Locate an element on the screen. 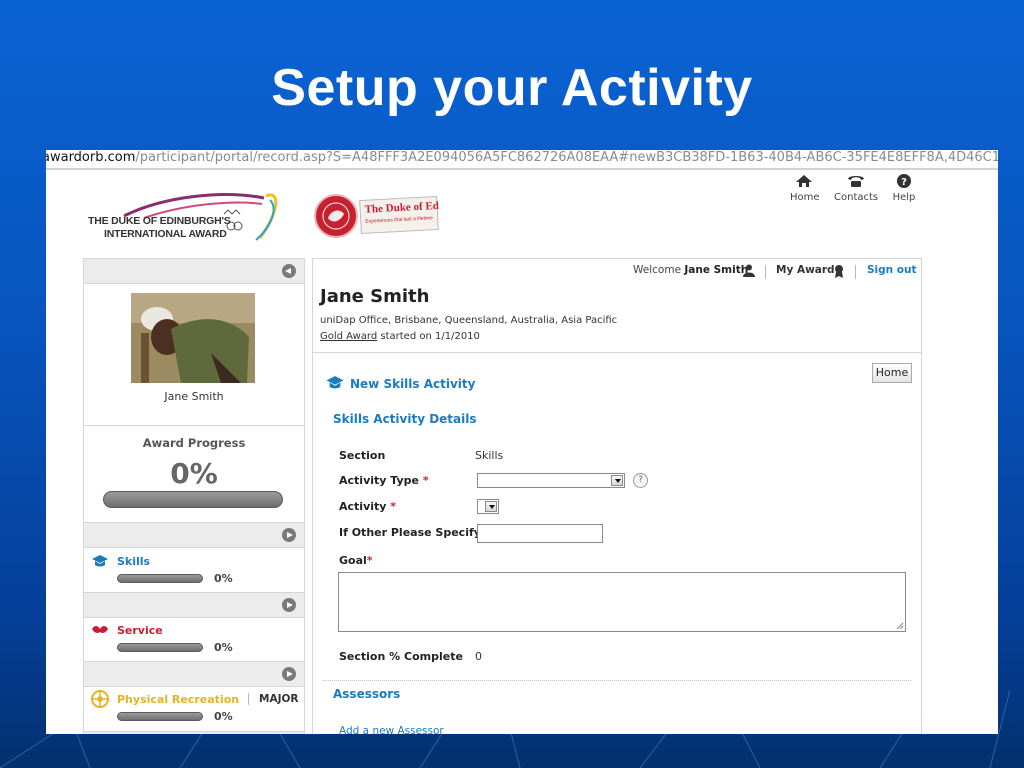 This screenshot has height=768, width=1024. section-header-physical-recreation is located at coordinates (194, 674).